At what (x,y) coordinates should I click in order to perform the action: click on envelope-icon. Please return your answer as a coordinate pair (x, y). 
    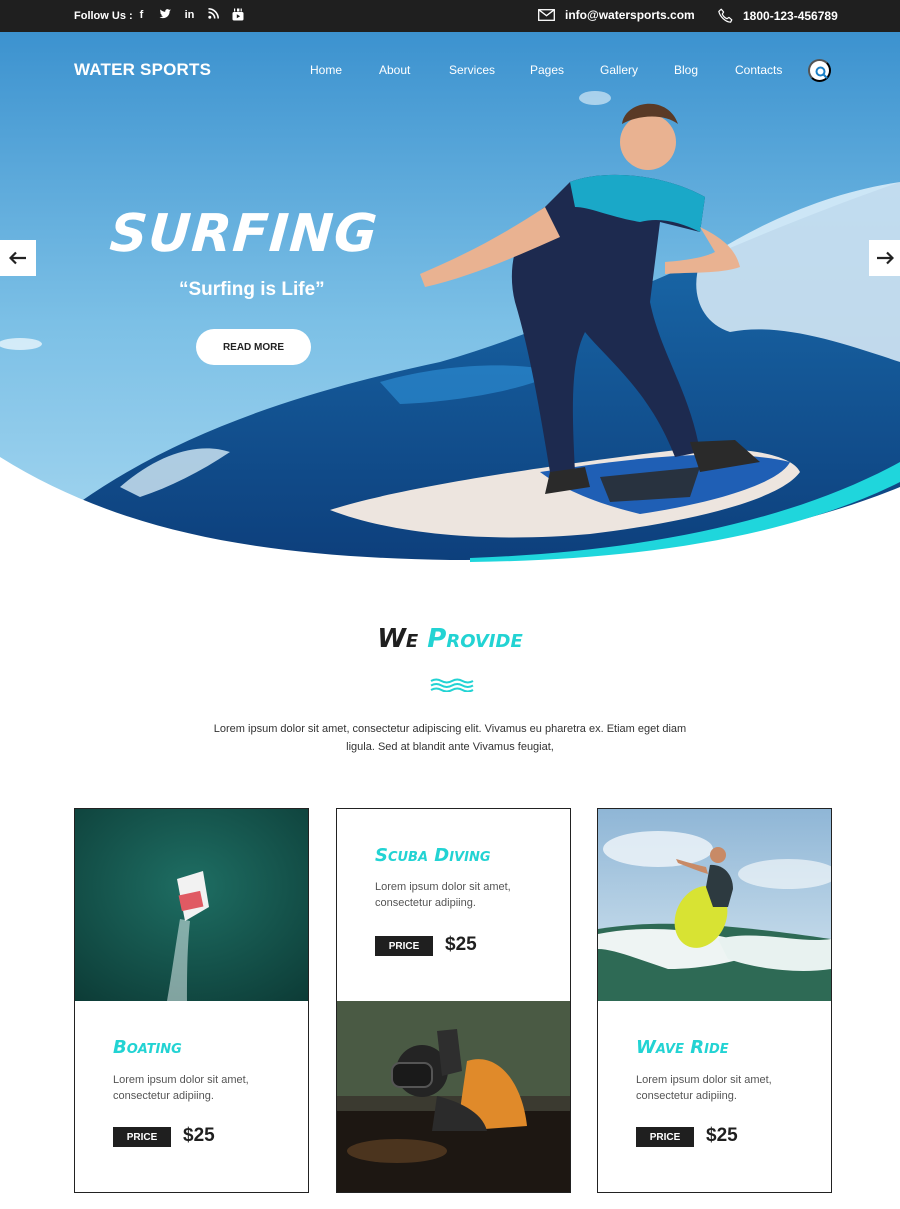
    Looking at the image, I should click on (546, 15).